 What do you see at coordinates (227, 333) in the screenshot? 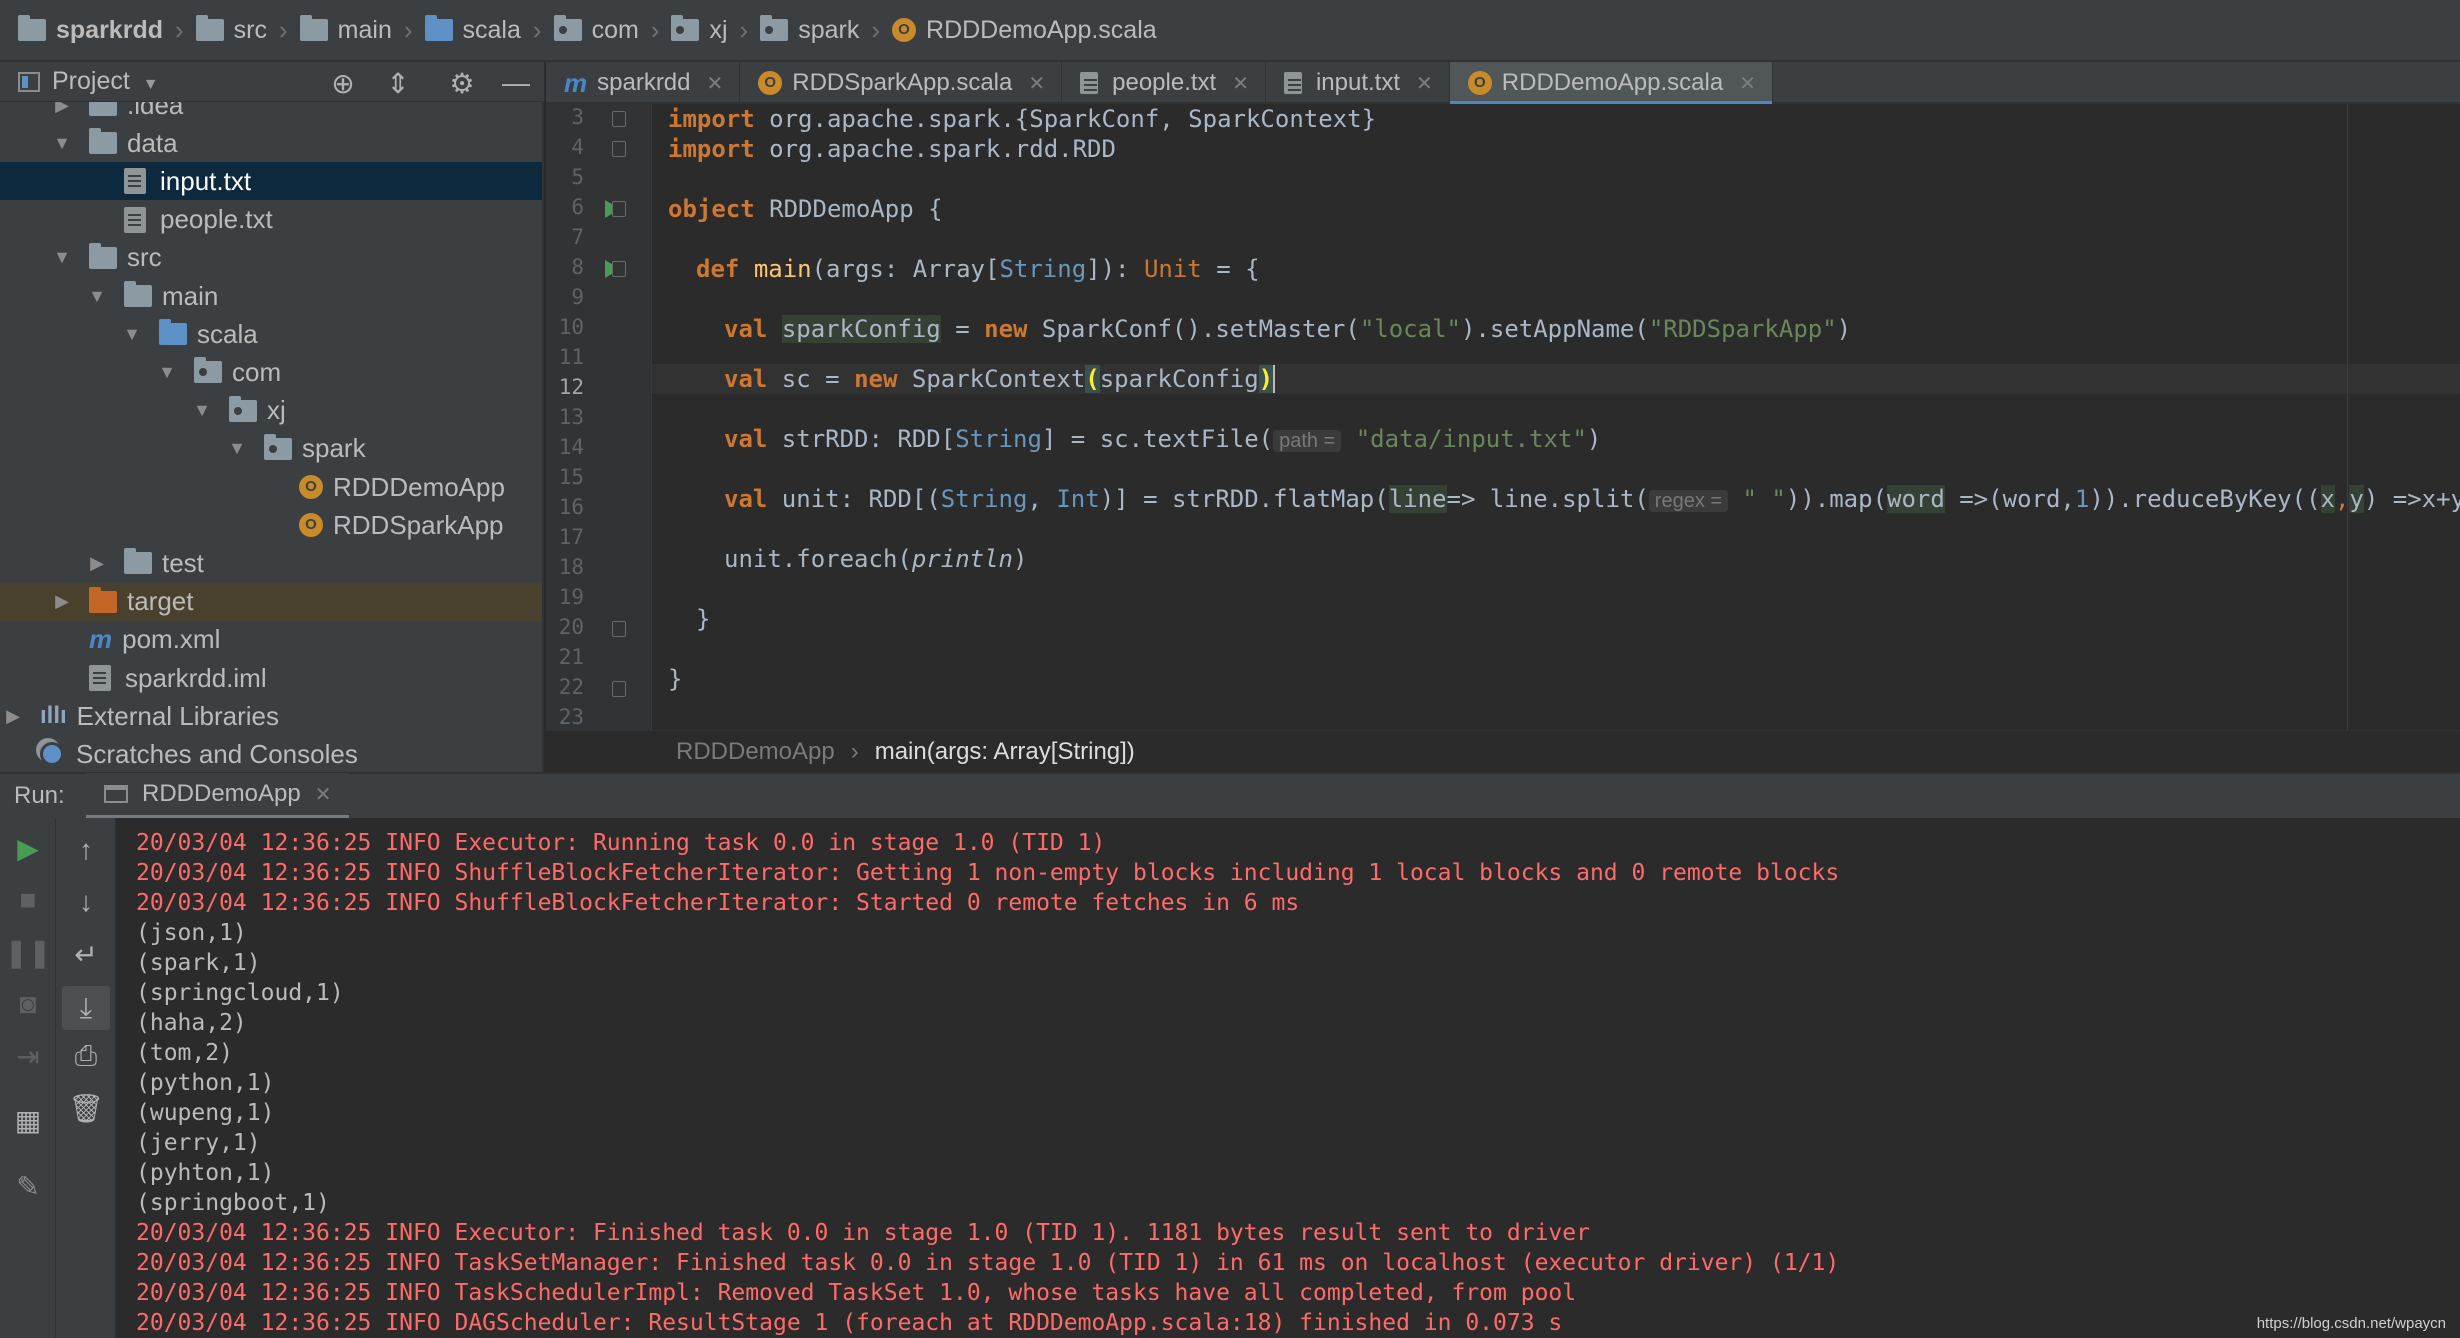
I see `tree-item-label: scala` at bounding box center [227, 333].